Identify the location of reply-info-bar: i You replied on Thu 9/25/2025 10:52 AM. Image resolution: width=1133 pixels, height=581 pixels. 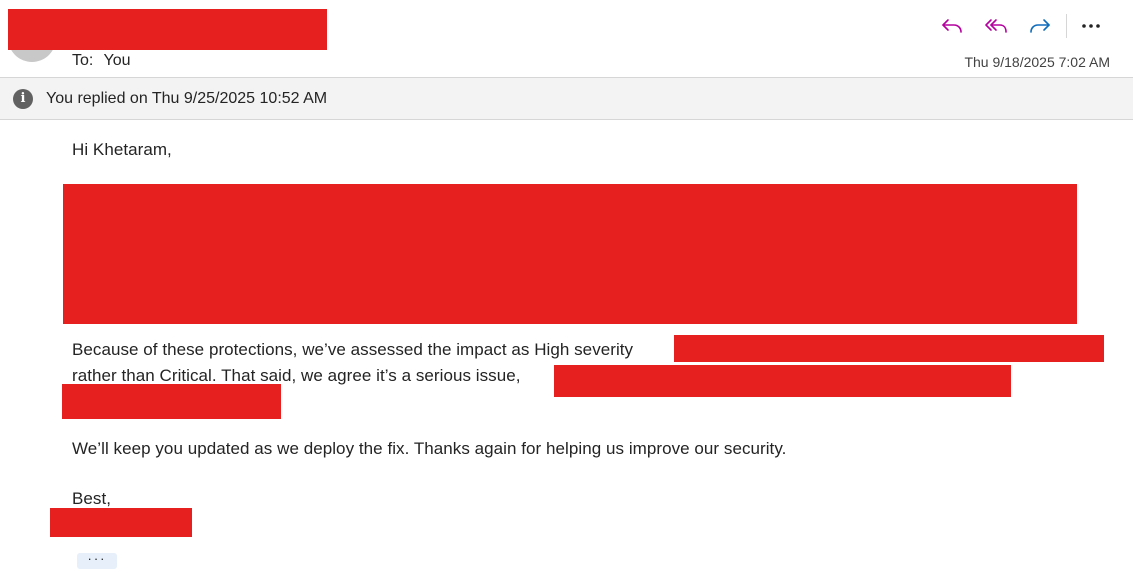
(566, 98).